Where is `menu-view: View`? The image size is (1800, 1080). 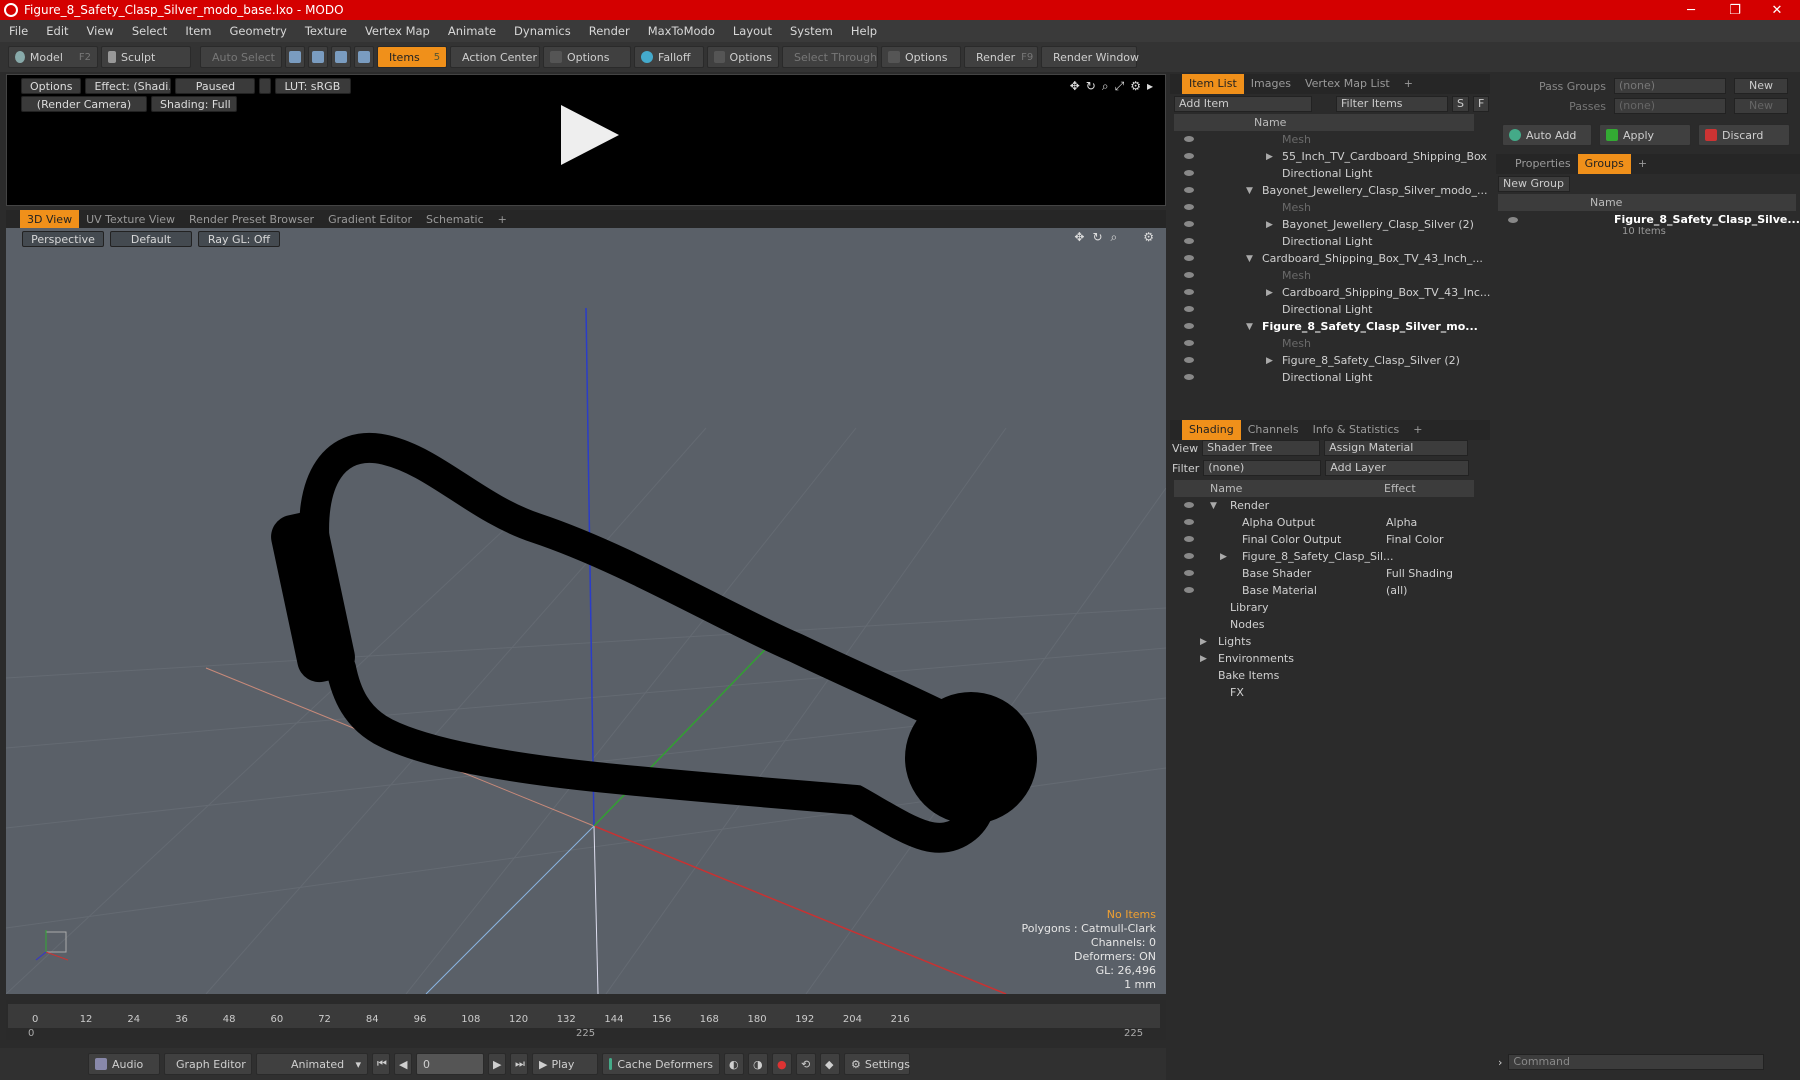 menu-view: View is located at coordinates (100, 31).